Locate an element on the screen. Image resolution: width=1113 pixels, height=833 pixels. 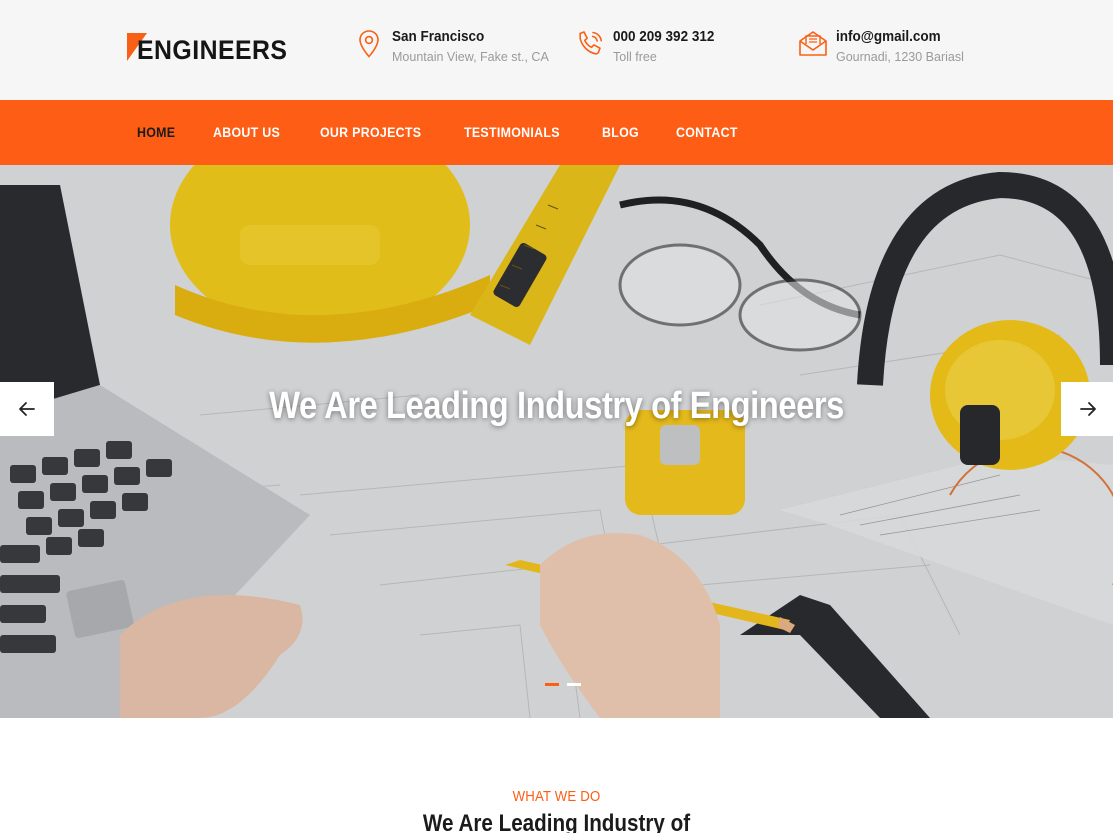
arrow-right-icon is located at coordinates (1088, 409).